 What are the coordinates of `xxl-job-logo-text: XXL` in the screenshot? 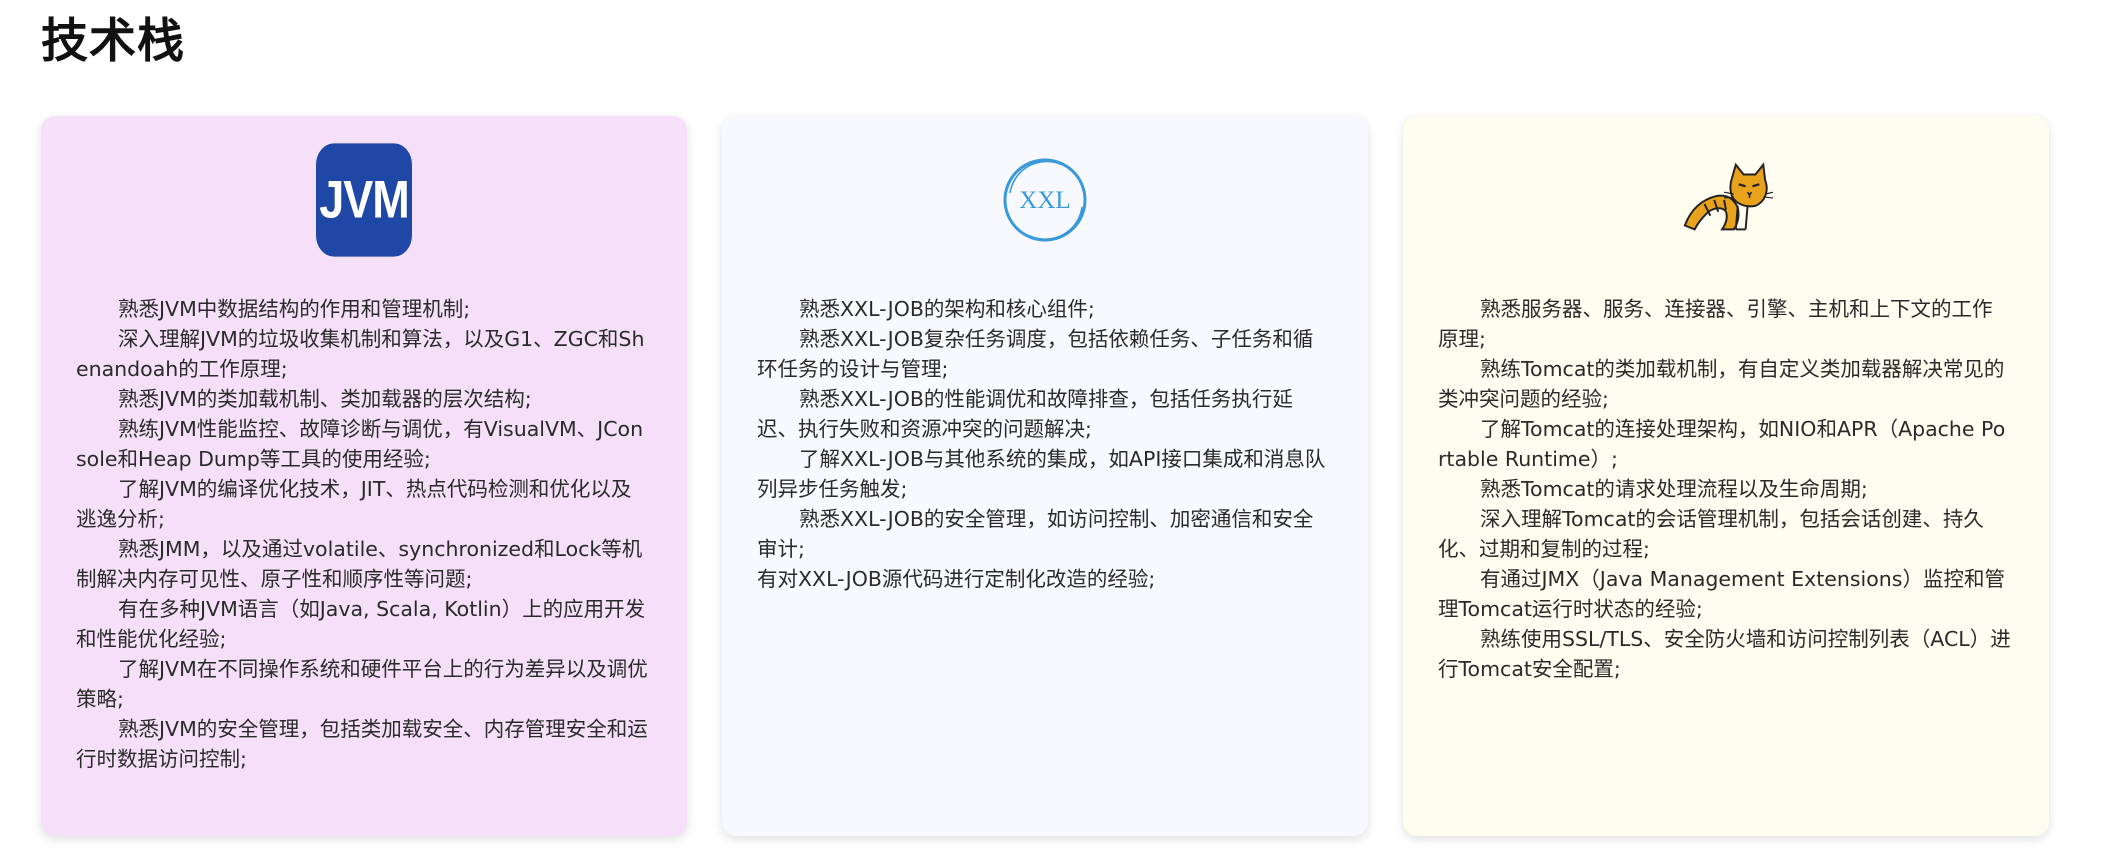 It's located at (1044, 200).